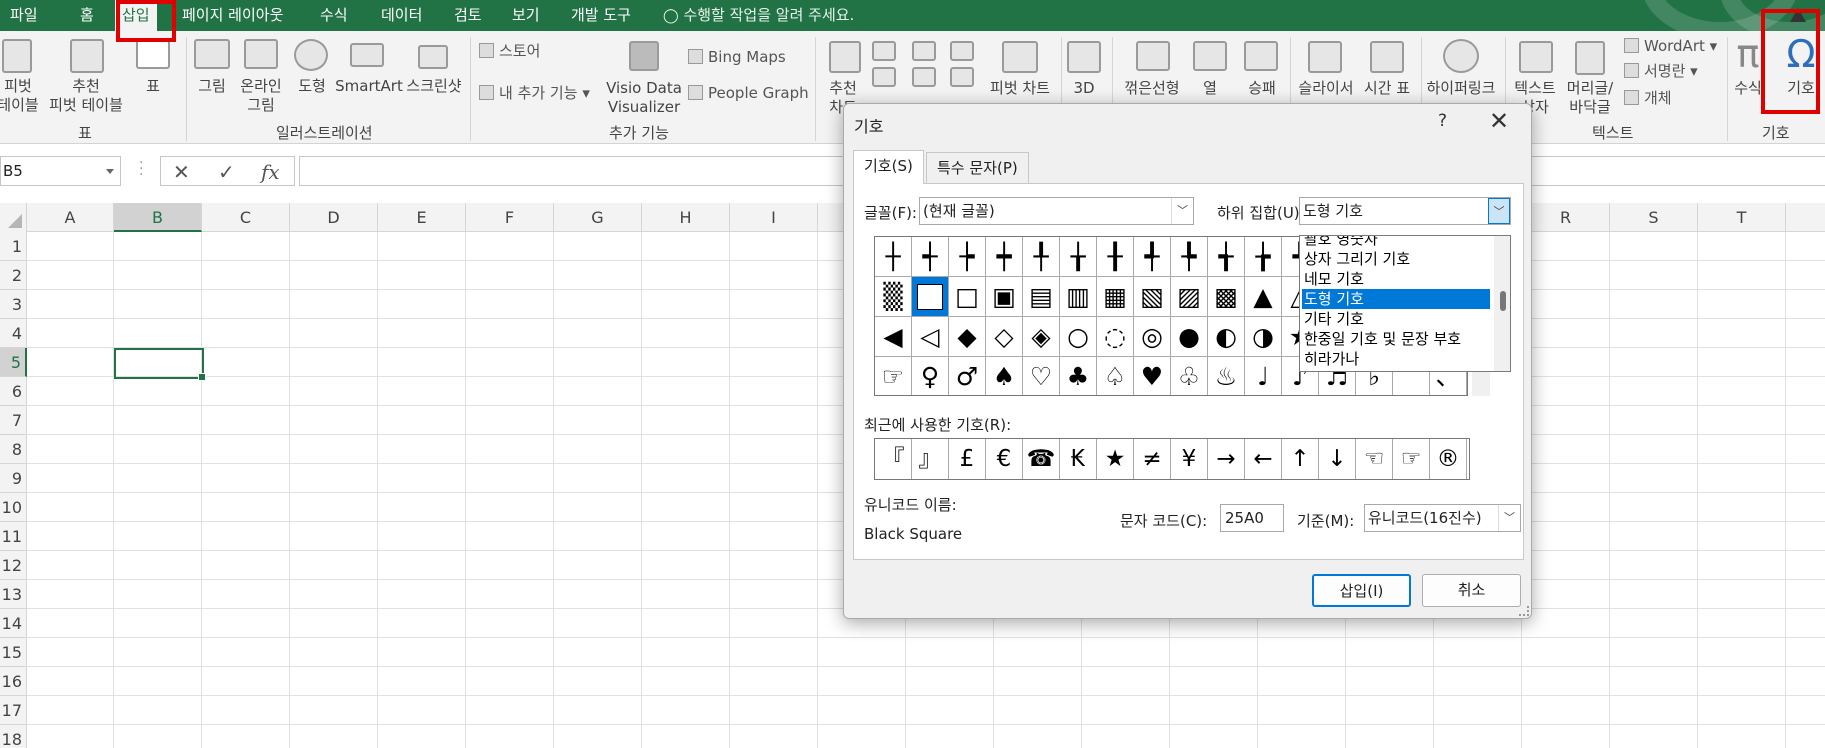 This screenshot has width=1825, height=748. I want to click on tab-home: 홈, so click(87, 15).